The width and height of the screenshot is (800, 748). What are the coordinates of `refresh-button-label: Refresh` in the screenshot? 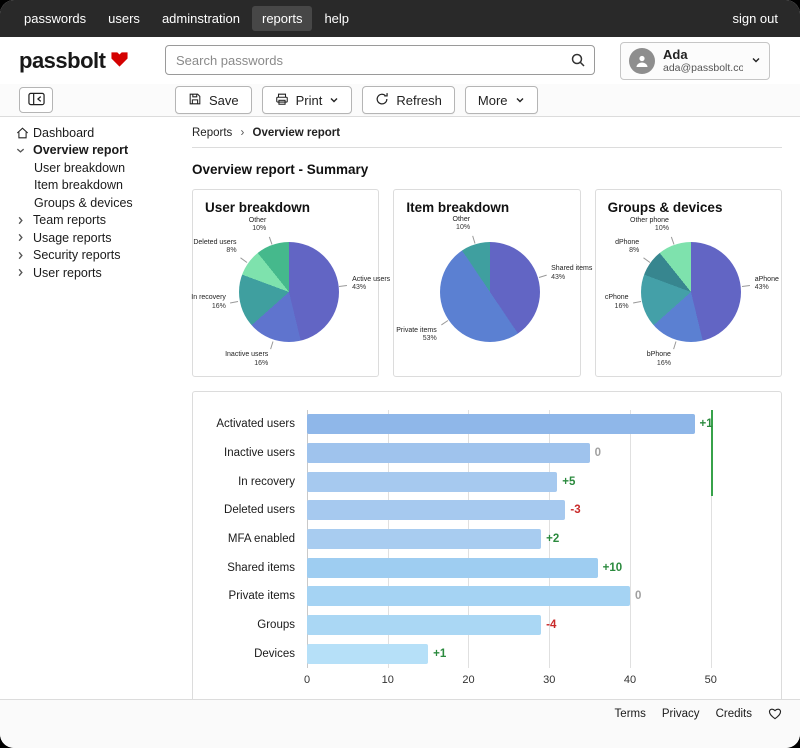 It's located at (419, 100).